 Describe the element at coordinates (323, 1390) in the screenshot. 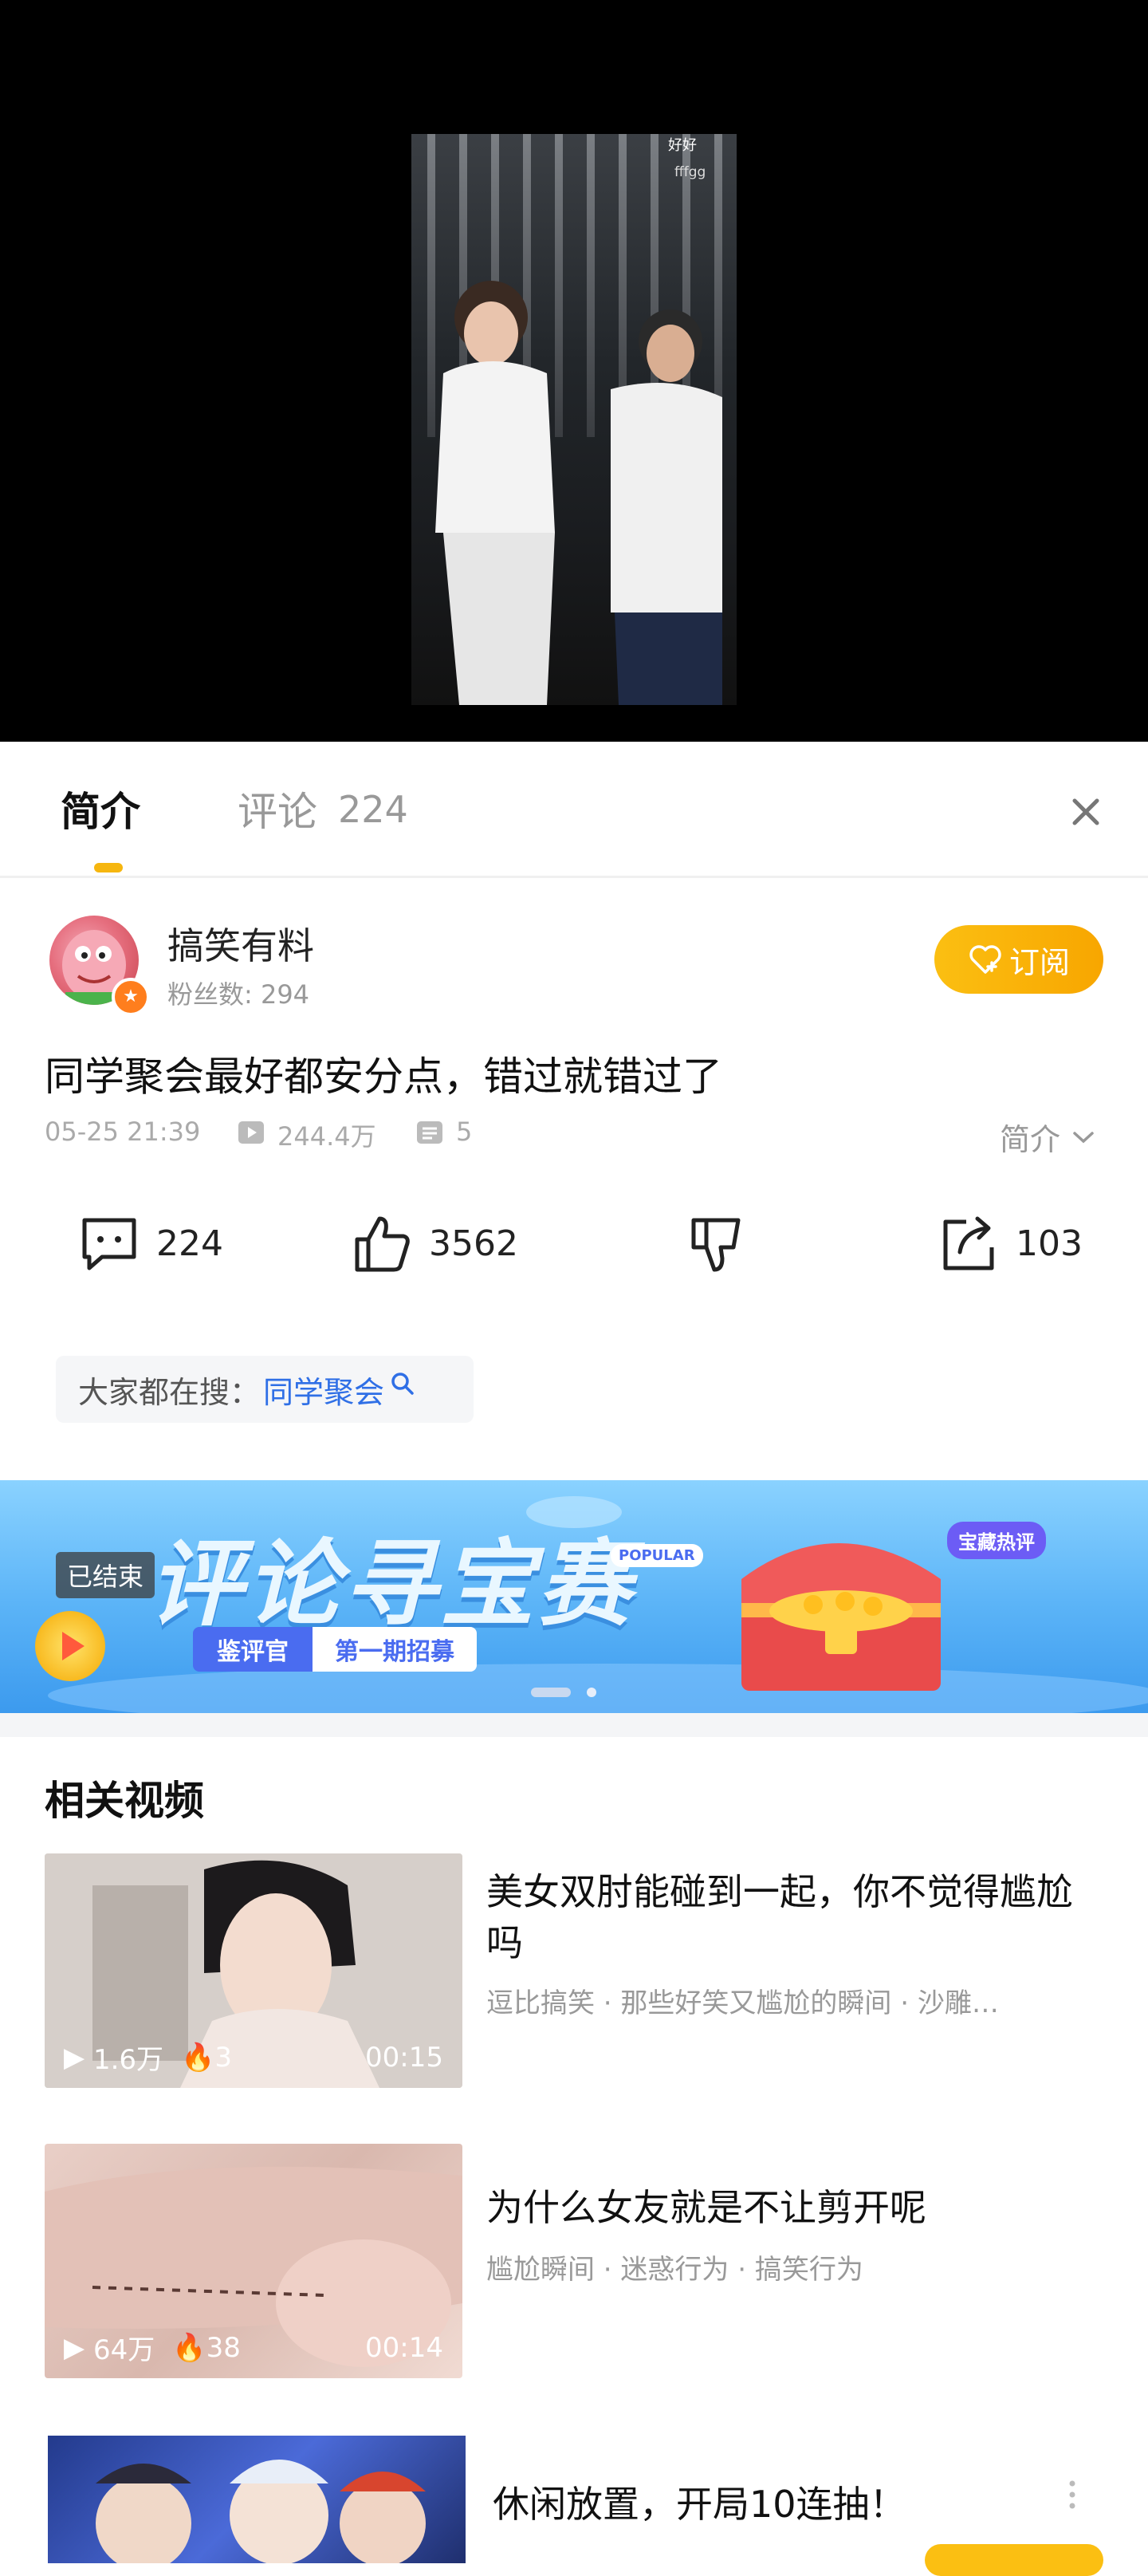

I see `search-term-link: 同学聚会` at that location.